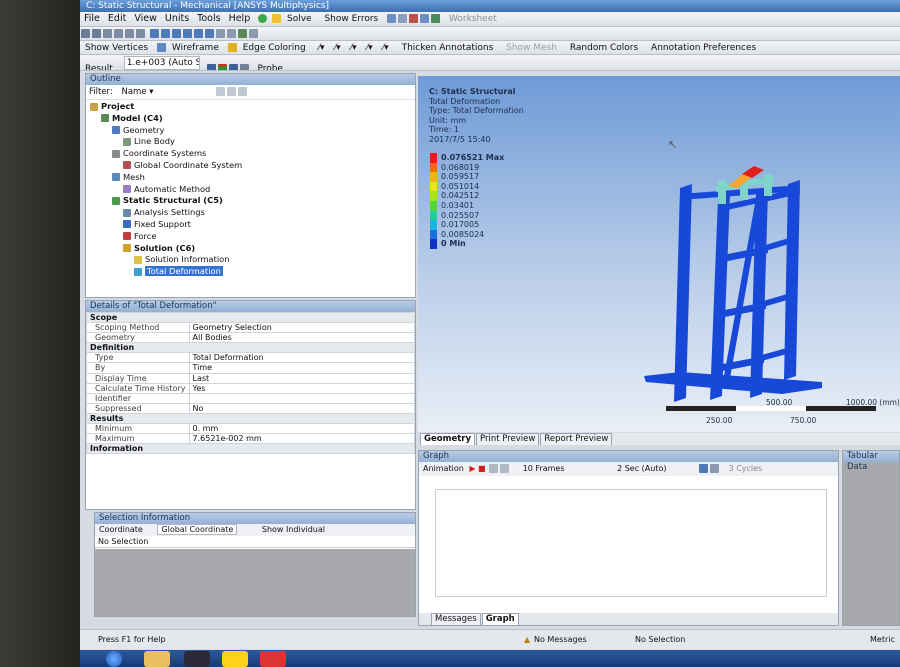 The image size is (900, 667). I want to click on edge-coloring-button: Edge Coloring, so click(274, 48).